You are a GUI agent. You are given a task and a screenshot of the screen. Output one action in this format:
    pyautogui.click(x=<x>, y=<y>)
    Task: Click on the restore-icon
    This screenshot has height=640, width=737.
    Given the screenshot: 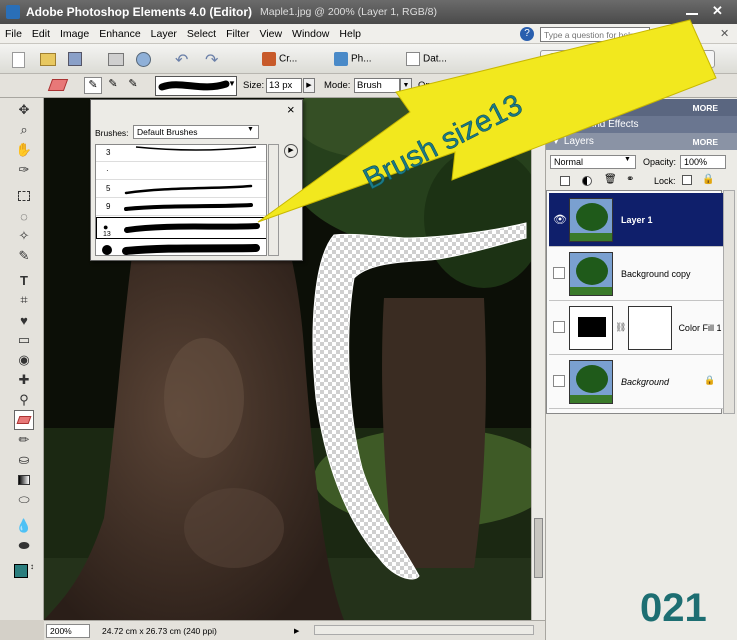 What is the action you would take?
    pyautogui.click(x=664, y=33)
    